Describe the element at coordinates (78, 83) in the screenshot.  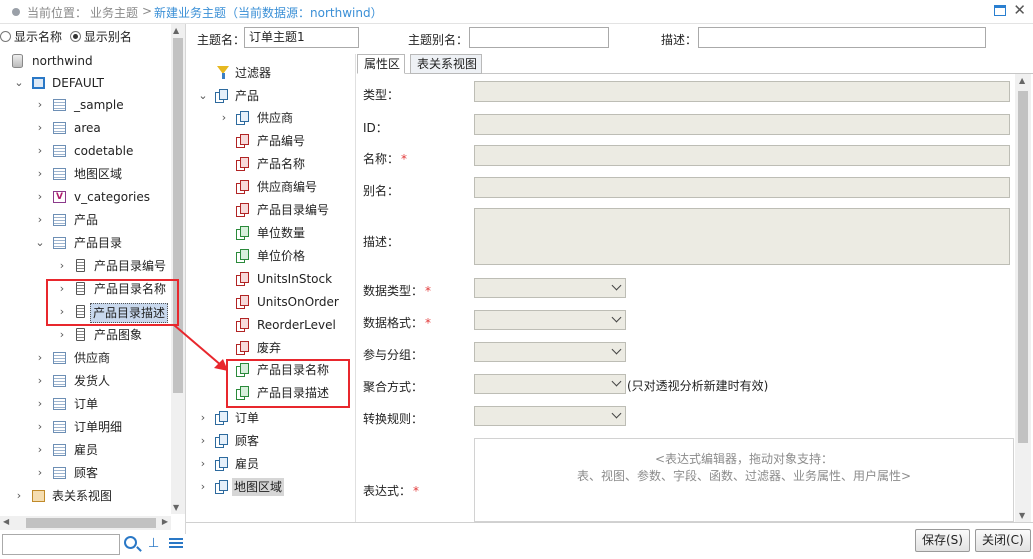
I see `tree-node-label: DEFAULT` at that location.